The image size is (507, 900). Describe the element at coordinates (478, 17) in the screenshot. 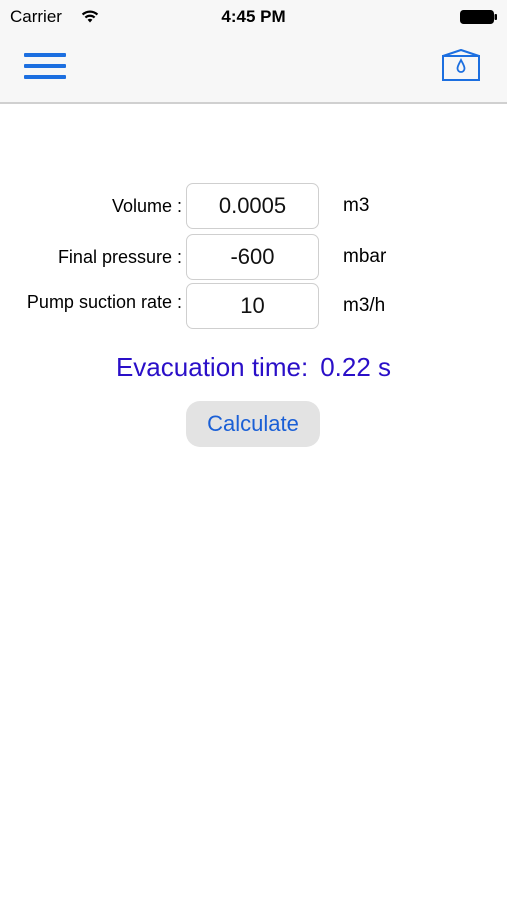

I see `battery-icon` at that location.